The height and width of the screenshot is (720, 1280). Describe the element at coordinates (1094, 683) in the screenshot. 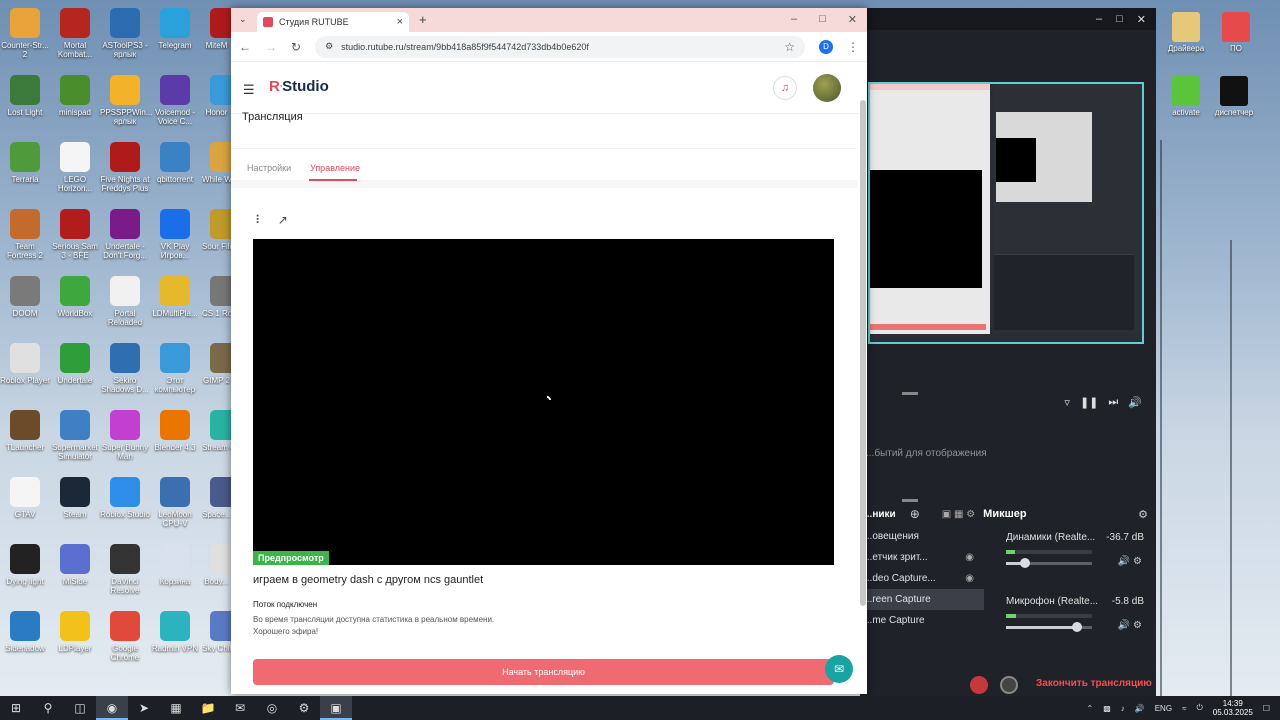

I see `stop-stream-button: Закончить трансляцию` at that location.